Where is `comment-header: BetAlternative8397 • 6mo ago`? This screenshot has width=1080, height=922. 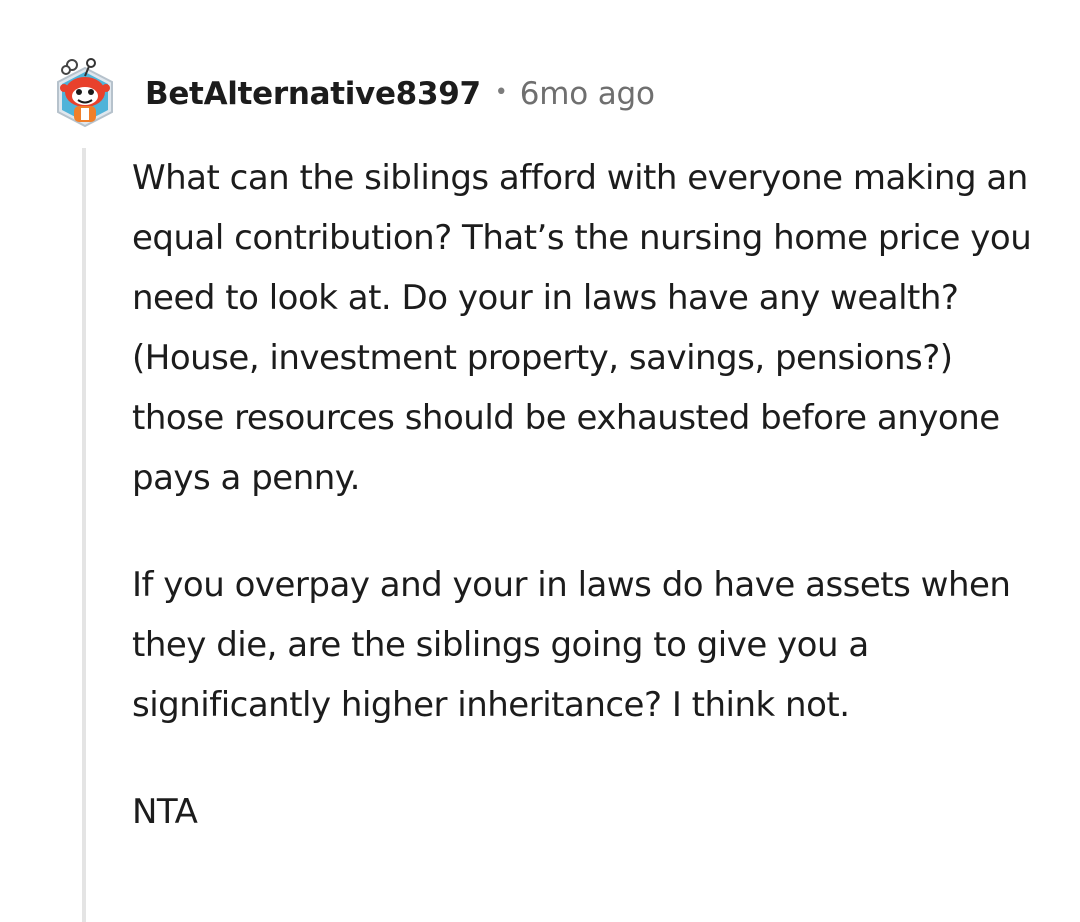
comment-header: BetAlternative8397 • 6mo ago is located at coordinates (353, 94).